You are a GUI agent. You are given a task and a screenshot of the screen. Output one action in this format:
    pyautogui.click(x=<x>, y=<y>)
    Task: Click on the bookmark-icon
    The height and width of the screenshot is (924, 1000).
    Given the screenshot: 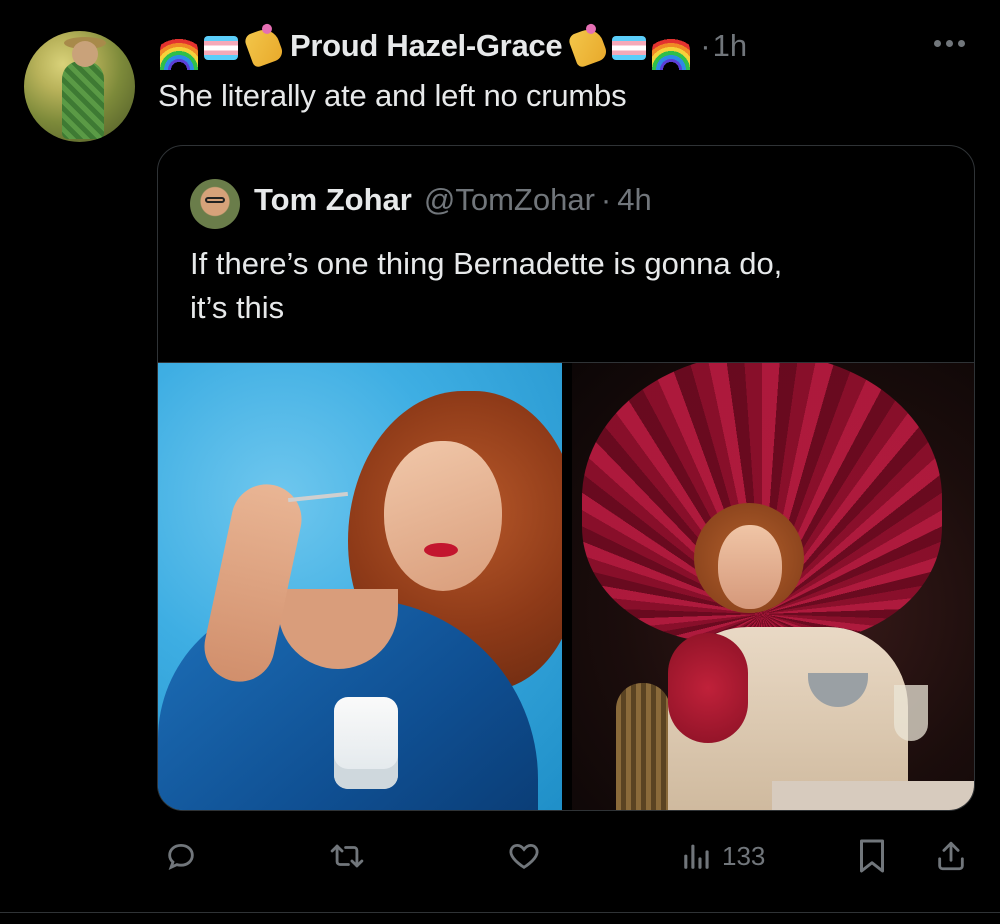 What is the action you would take?
    pyautogui.click(x=872, y=856)
    